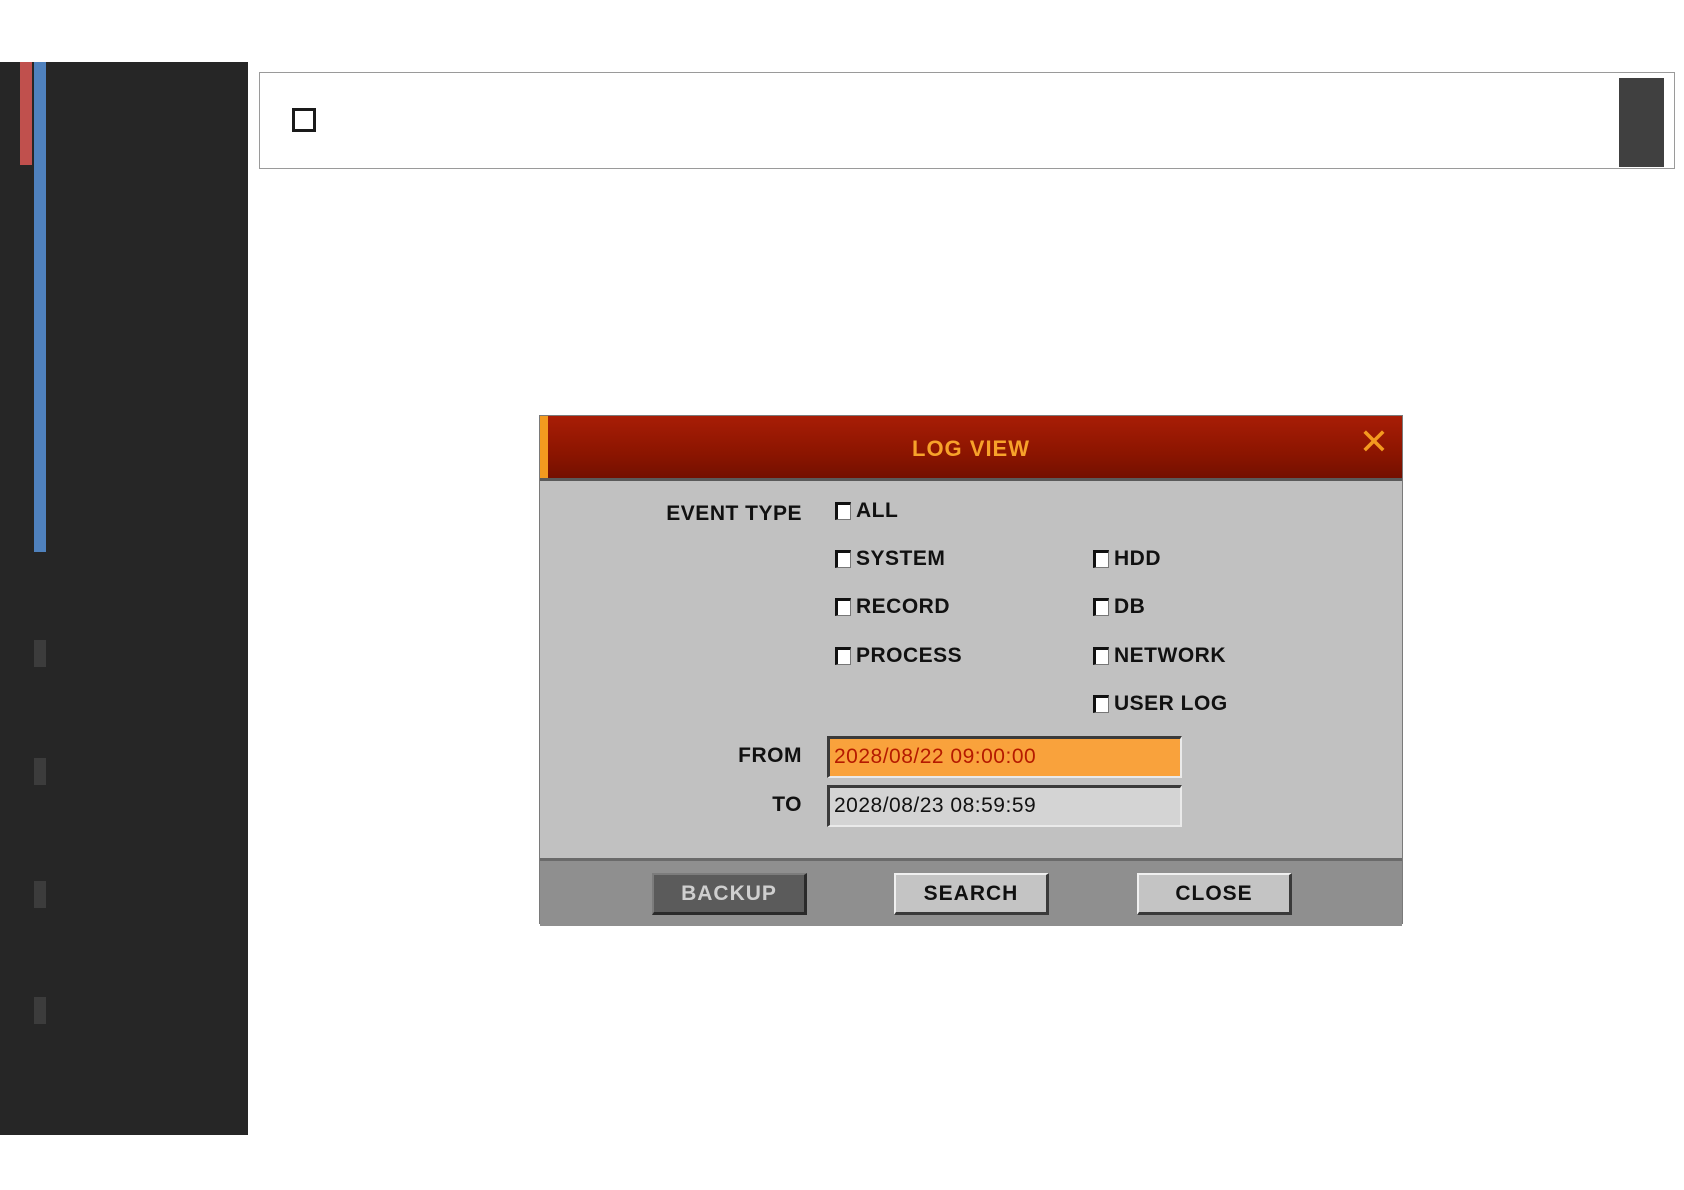  Describe the element at coordinates (1130, 606) in the screenshot. I see `checkbox-label: DB` at that location.